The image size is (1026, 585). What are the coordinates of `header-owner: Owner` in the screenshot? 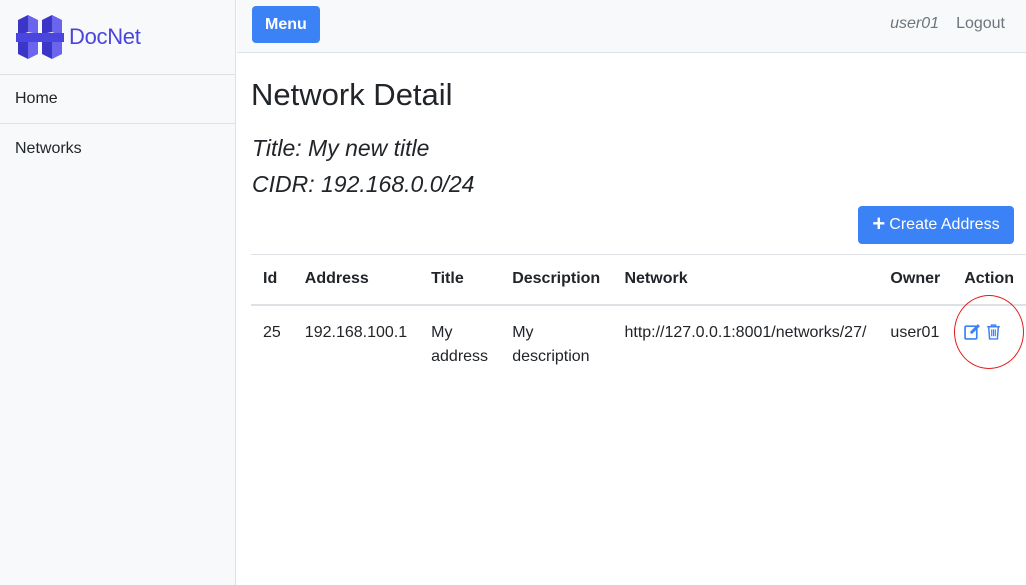 It's located at (915, 280).